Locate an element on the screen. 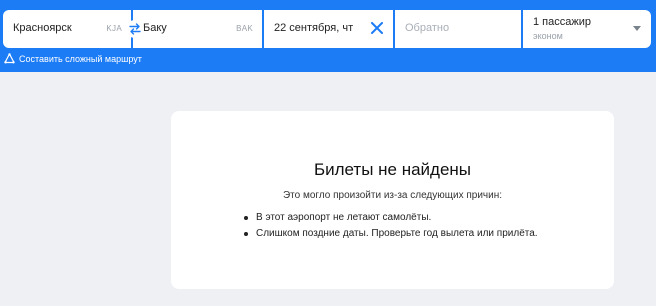 The image size is (656, 306). origin-iata: KJA is located at coordinates (114, 28).